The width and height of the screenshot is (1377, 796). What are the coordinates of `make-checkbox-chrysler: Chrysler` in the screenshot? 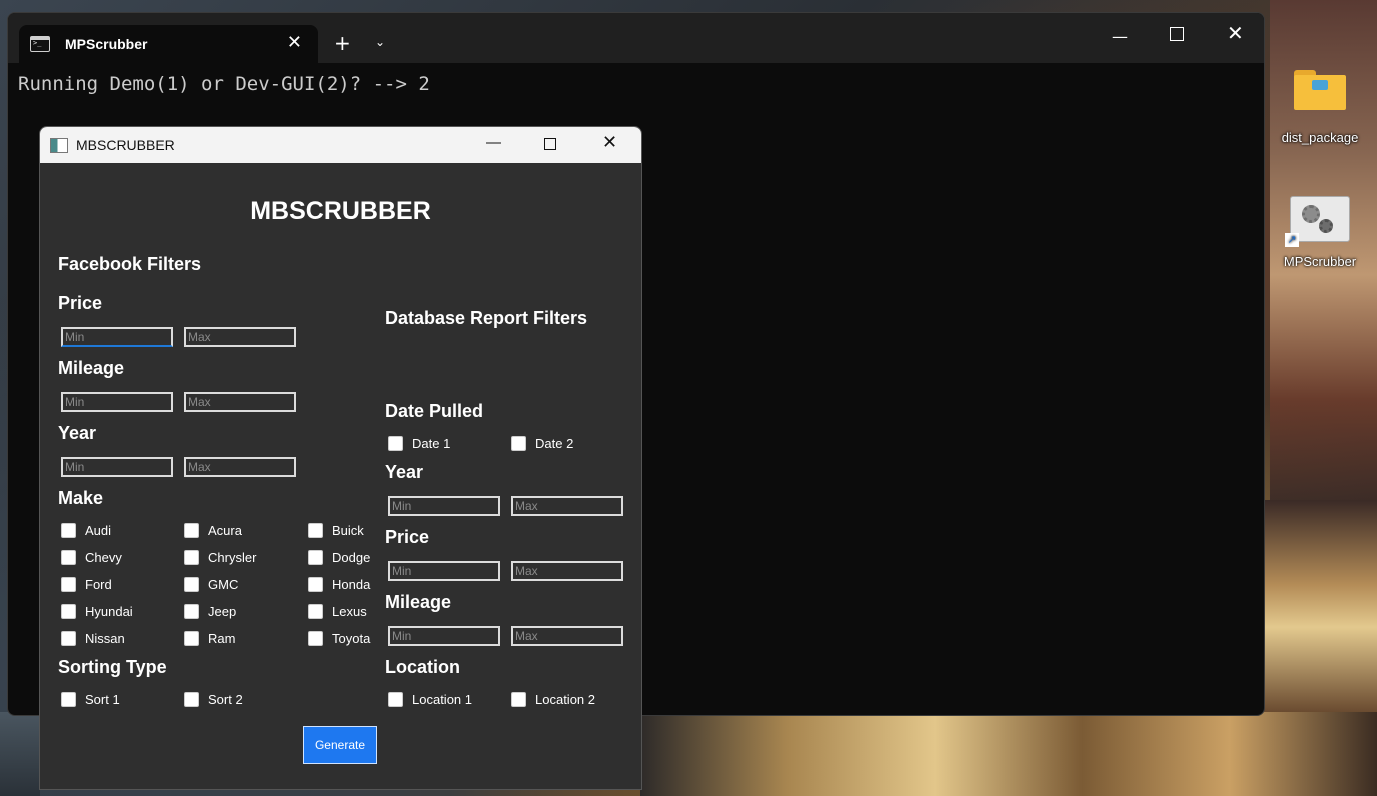 It's located at (220, 557).